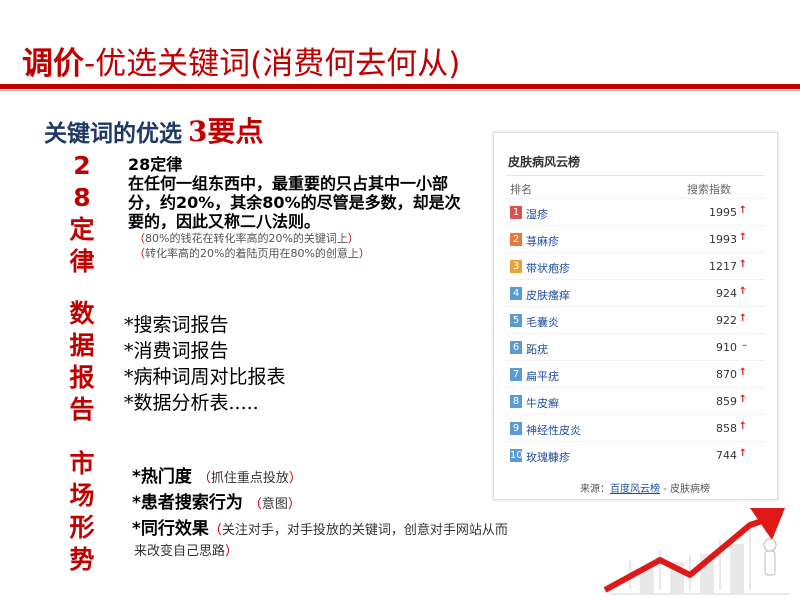 The height and width of the screenshot is (600, 800). Describe the element at coordinates (726, 347) in the screenshot. I see `search-index-value: 910` at that location.